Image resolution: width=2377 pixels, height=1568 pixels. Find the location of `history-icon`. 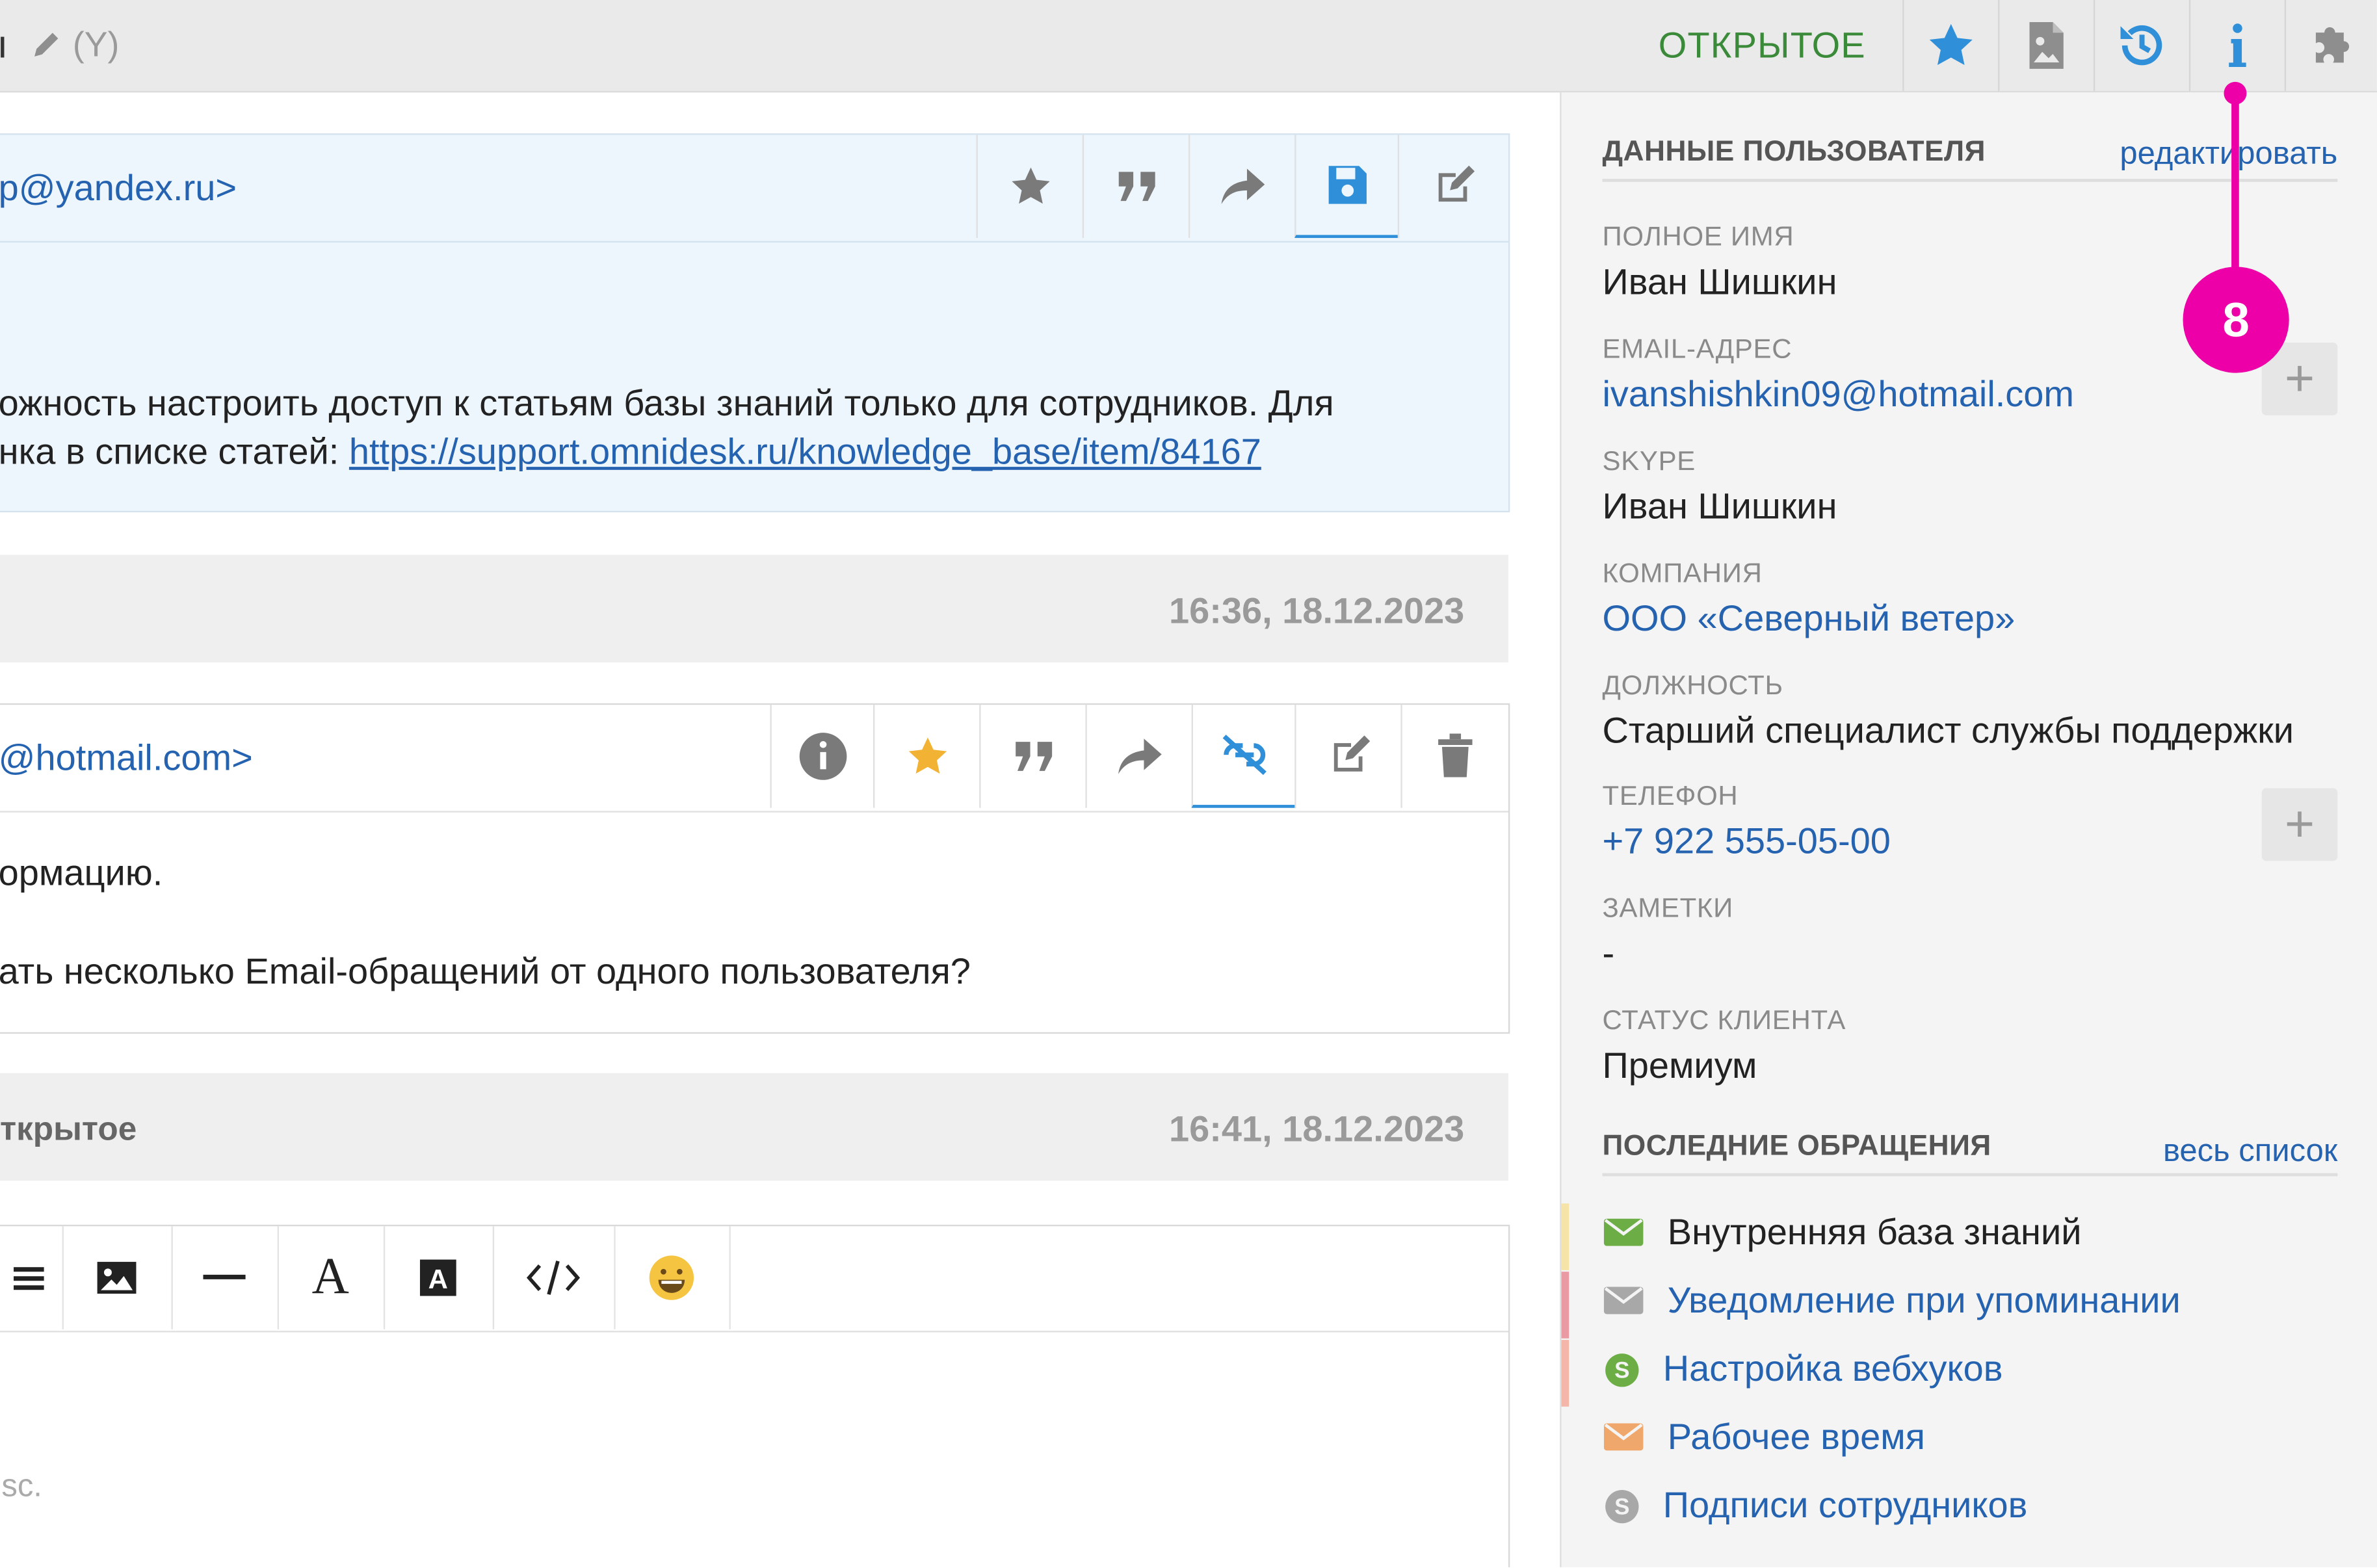

history-icon is located at coordinates (2141, 46).